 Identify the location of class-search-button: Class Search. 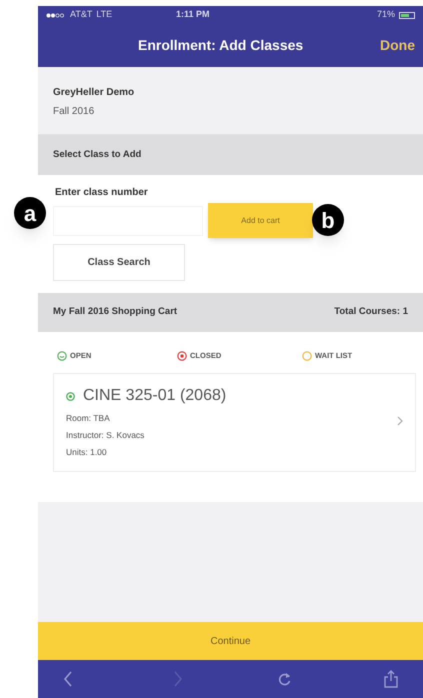
(119, 262).